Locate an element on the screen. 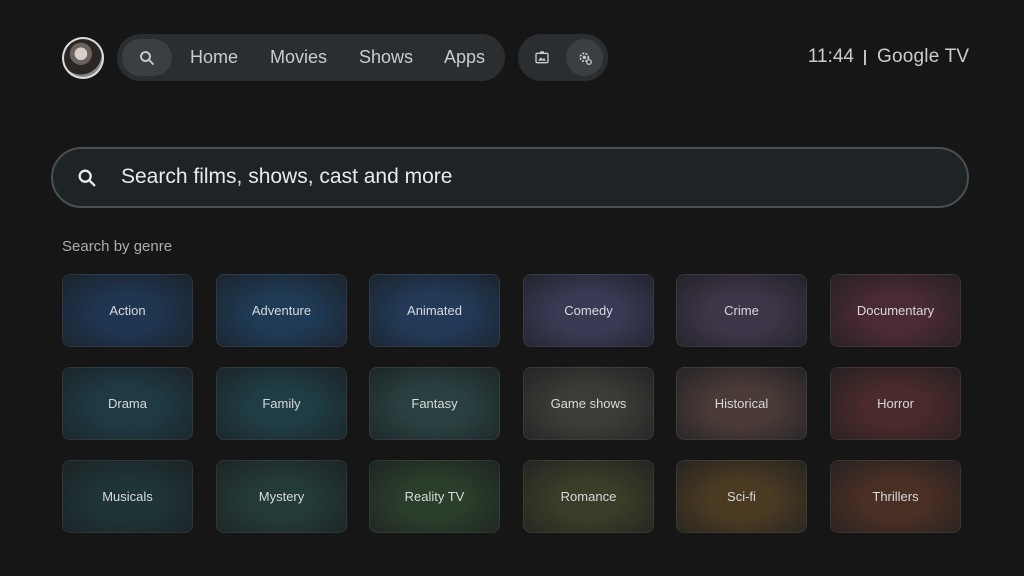  genre-tile: Historical is located at coordinates (741, 403).